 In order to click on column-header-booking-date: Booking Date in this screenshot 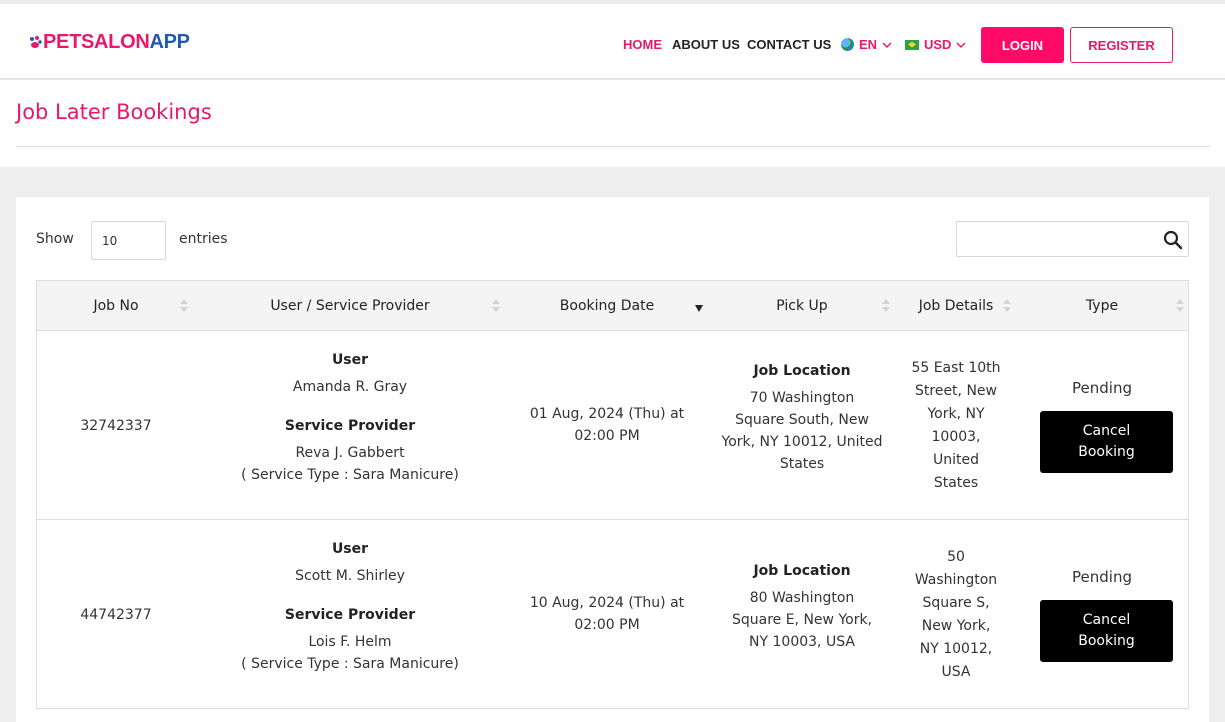, I will do `click(607, 306)`.